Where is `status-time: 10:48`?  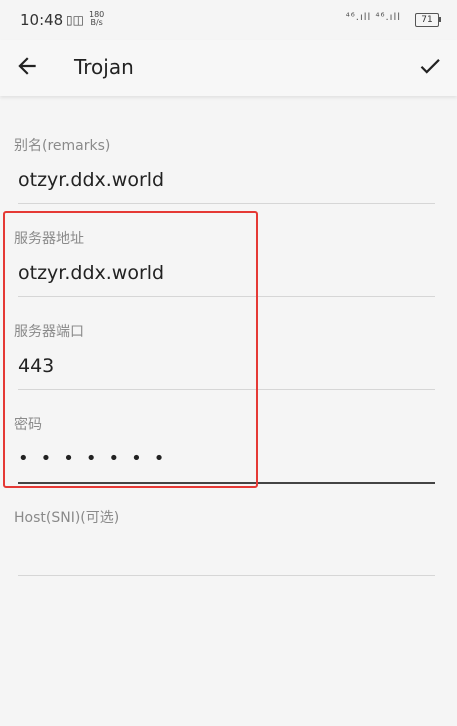 status-time: 10:48 is located at coordinates (42, 20).